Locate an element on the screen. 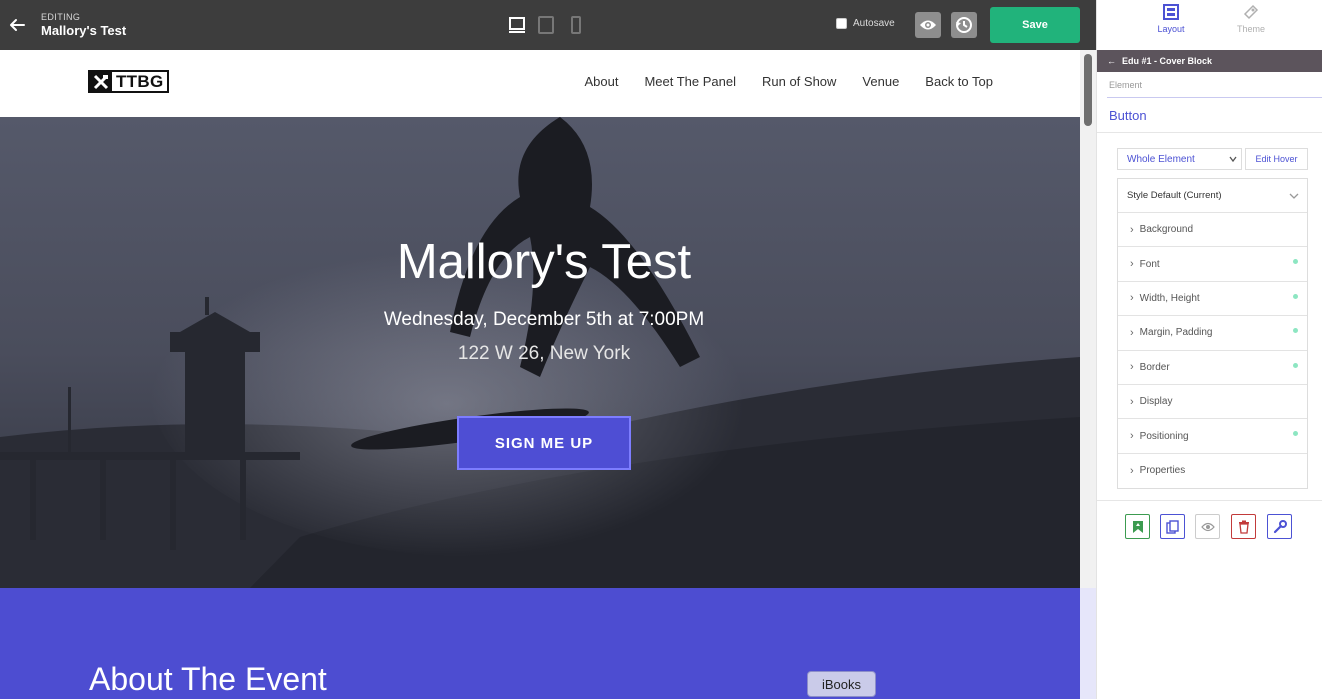  breadcrumb: ← Edu #1 - Cover Block is located at coordinates (1209, 61).